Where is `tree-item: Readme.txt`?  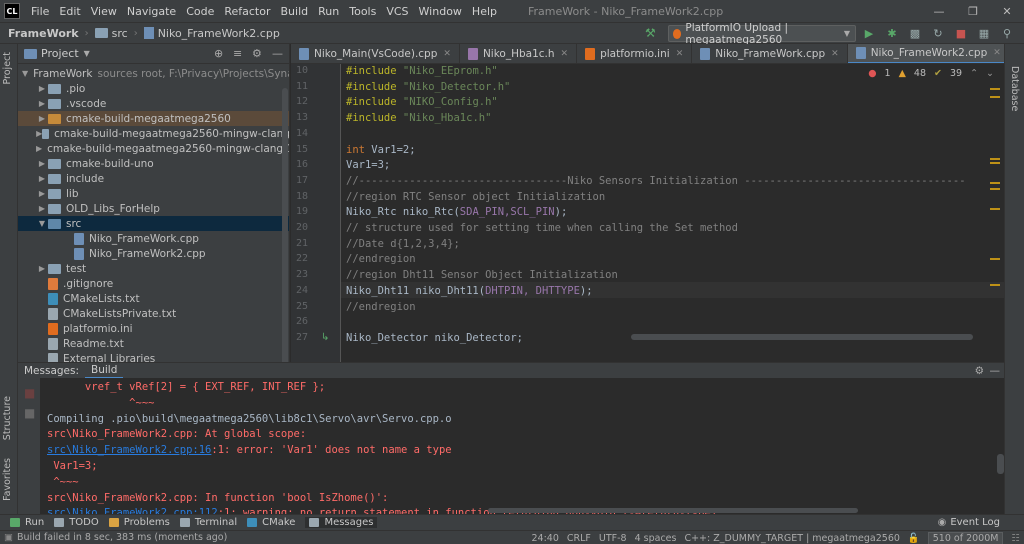 tree-item: Readme.txt is located at coordinates (153, 343).